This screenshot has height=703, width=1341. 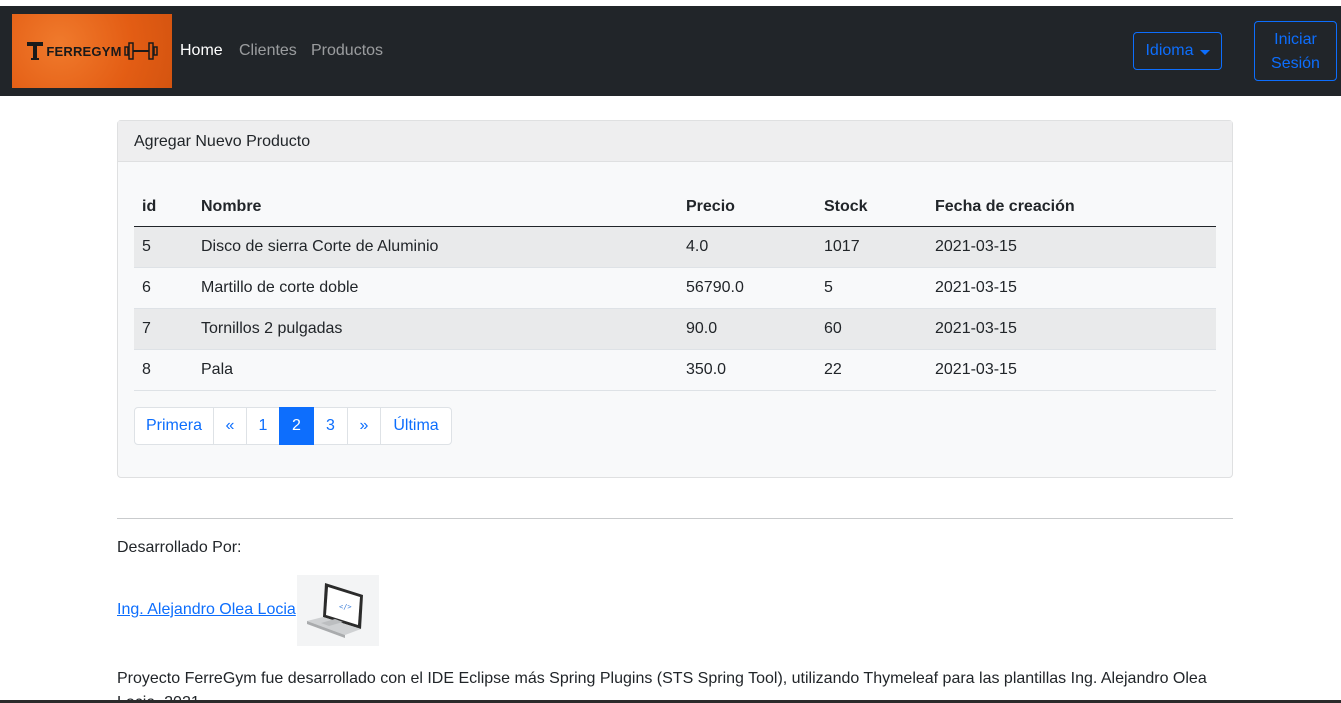 I want to click on page-3: 3, so click(x=330, y=426).